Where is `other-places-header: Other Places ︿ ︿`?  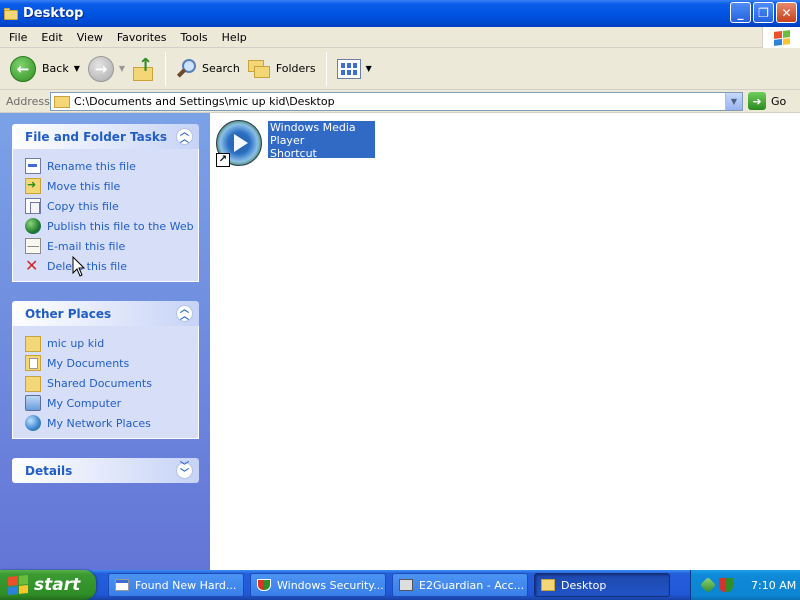
other-places-header: Other Places ︿ ︿ is located at coordinates (105, 313).